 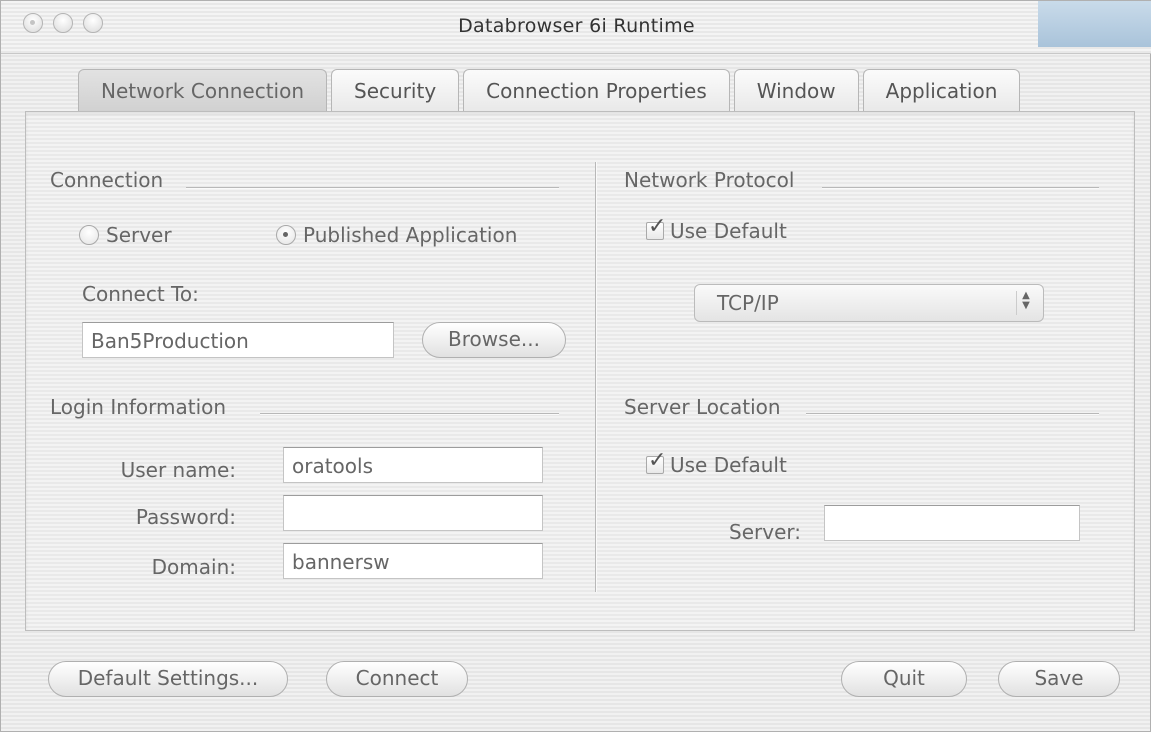 What do you see at coordinates (728, 465) in the screenshot?
I see `server-location-use-default-label: Use Default` at bounding box center [728, 465].